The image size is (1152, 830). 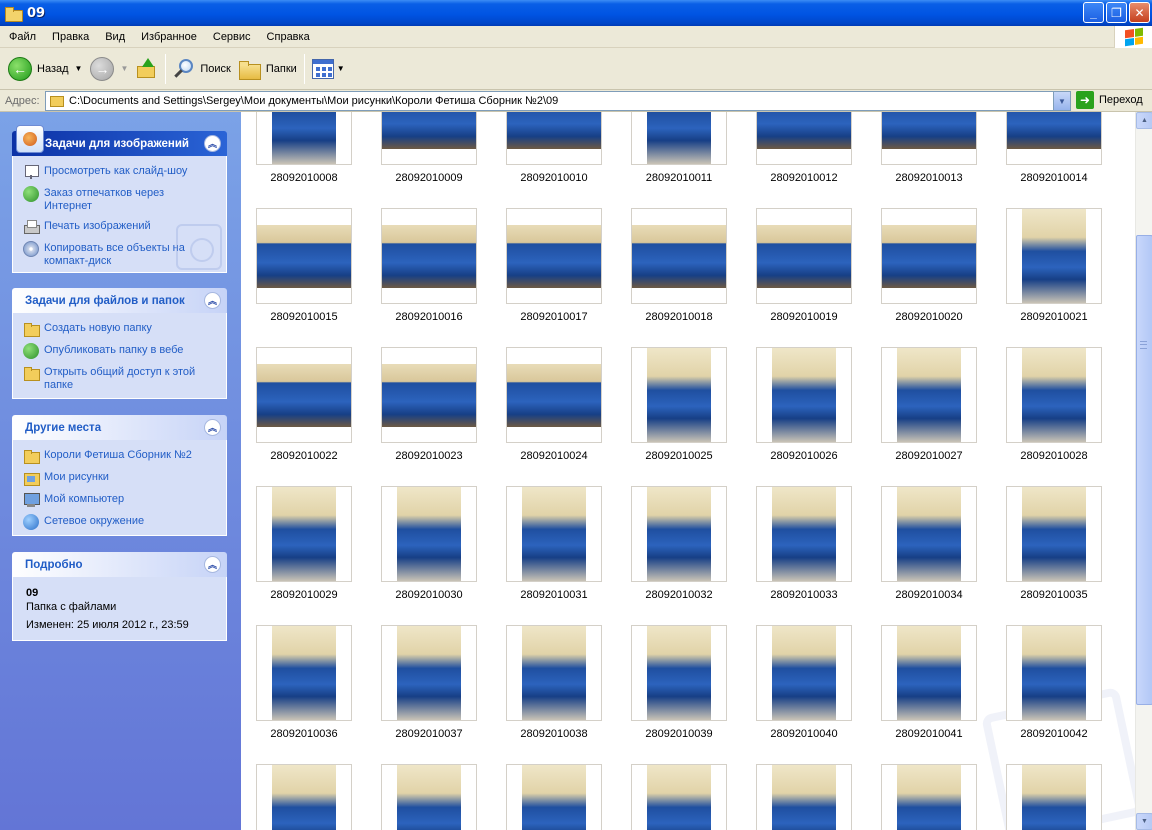 I want to click on menu-tools: Сервис, so click(x=232, y=37).